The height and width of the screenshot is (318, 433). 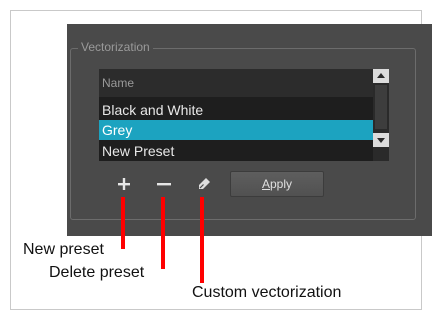 I want to click on apply-button: Apply, so click(x=277, y=184).